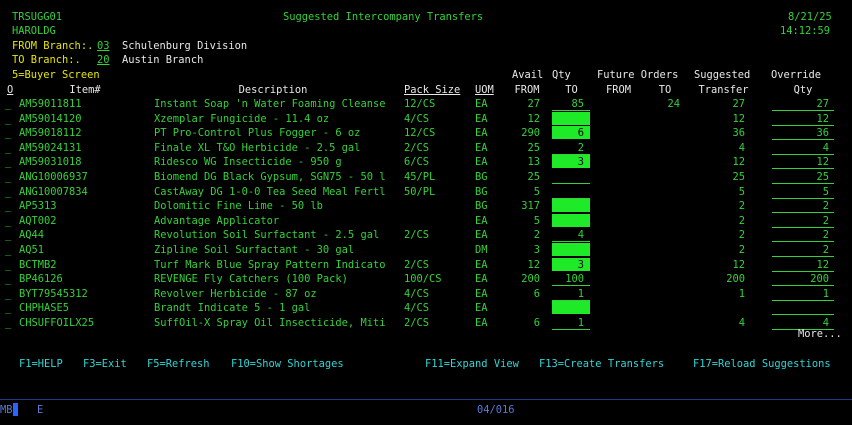  I want to click on row-pack-size: 12/CS, so click(420, 104).